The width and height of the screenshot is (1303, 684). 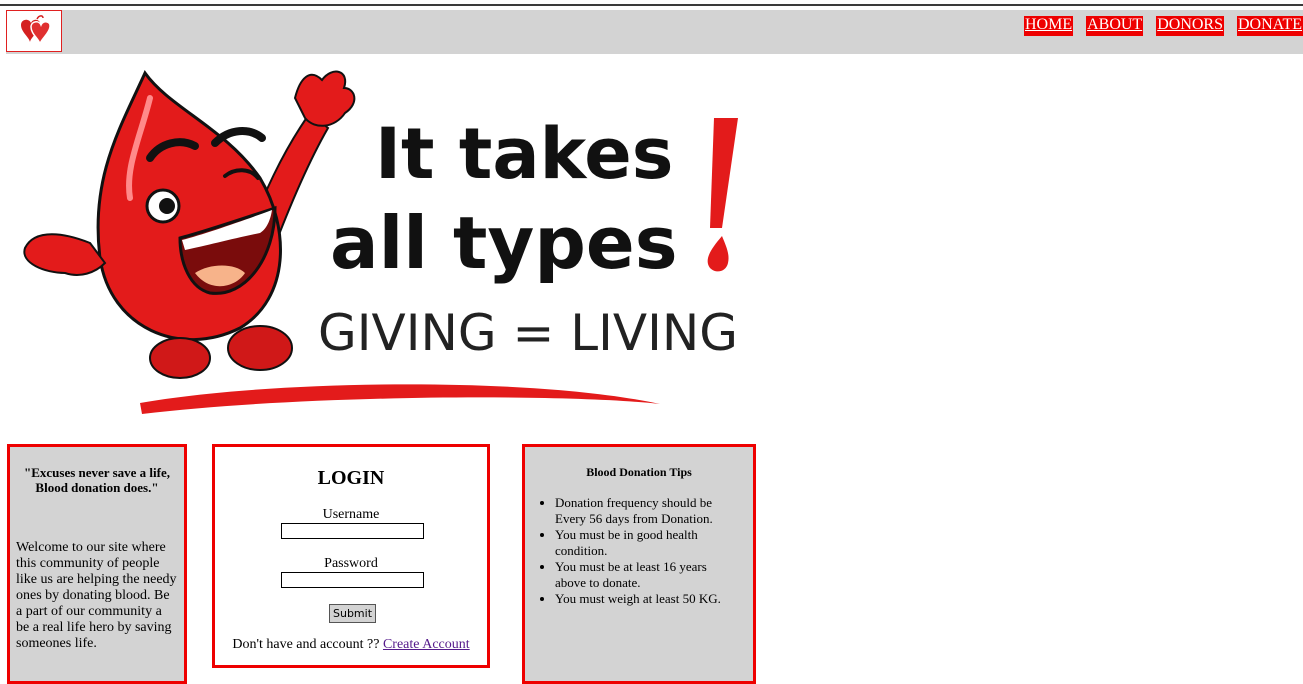 What do you see at coordinates (1048, 26) in the screenshot?
I see `nav-home-link: HOME` at bounding box center [1048, 26].